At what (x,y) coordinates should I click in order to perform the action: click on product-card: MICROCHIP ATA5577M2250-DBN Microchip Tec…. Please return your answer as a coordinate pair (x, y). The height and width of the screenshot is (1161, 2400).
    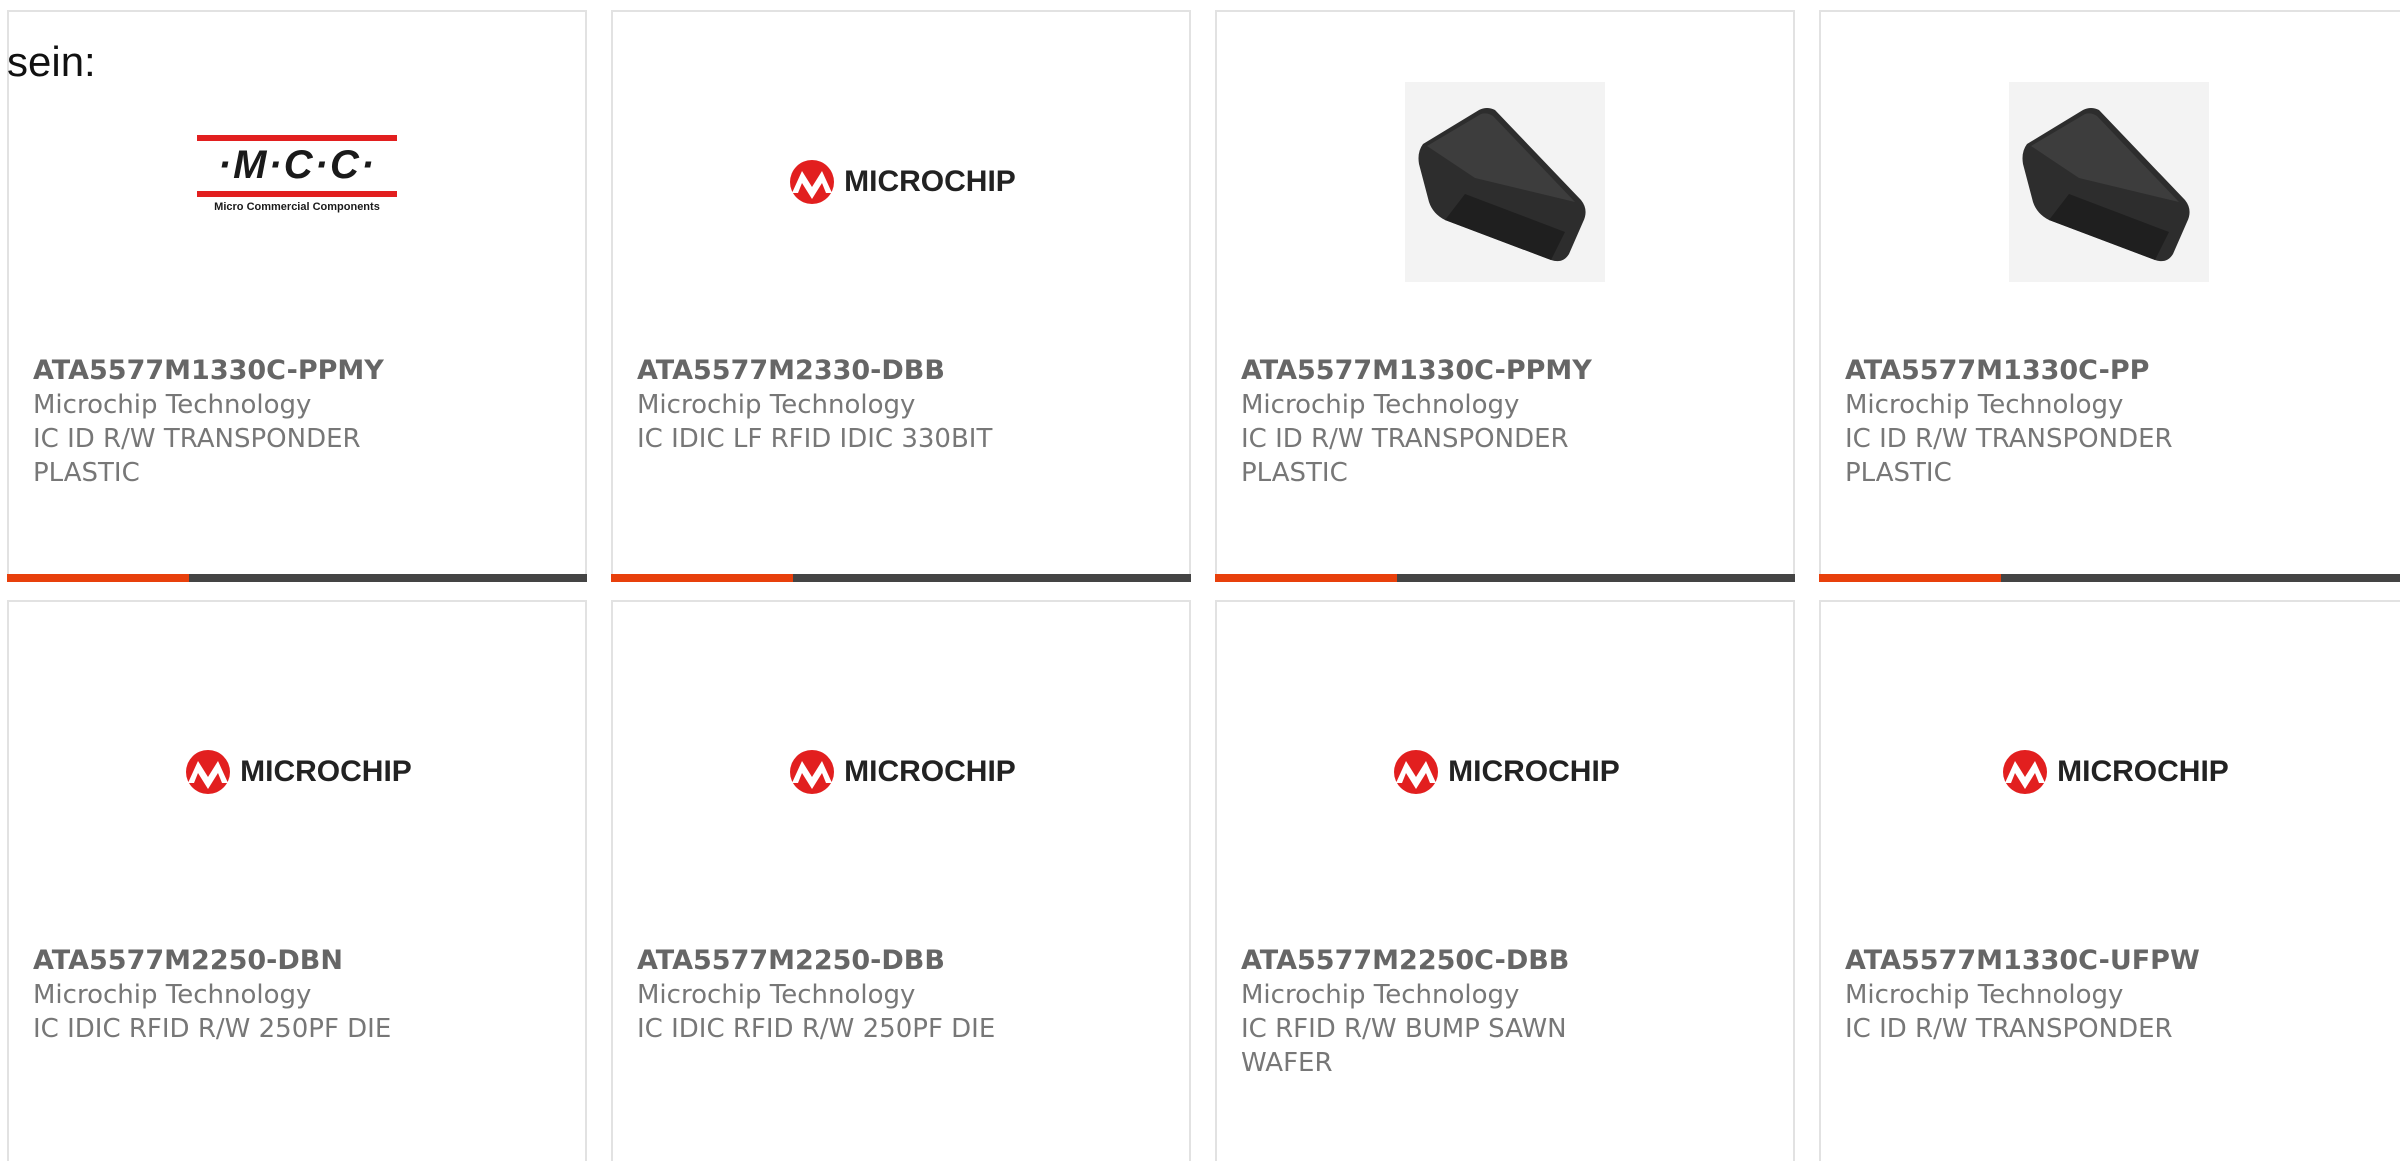
    Looking at the image, I should click on (297, 880).